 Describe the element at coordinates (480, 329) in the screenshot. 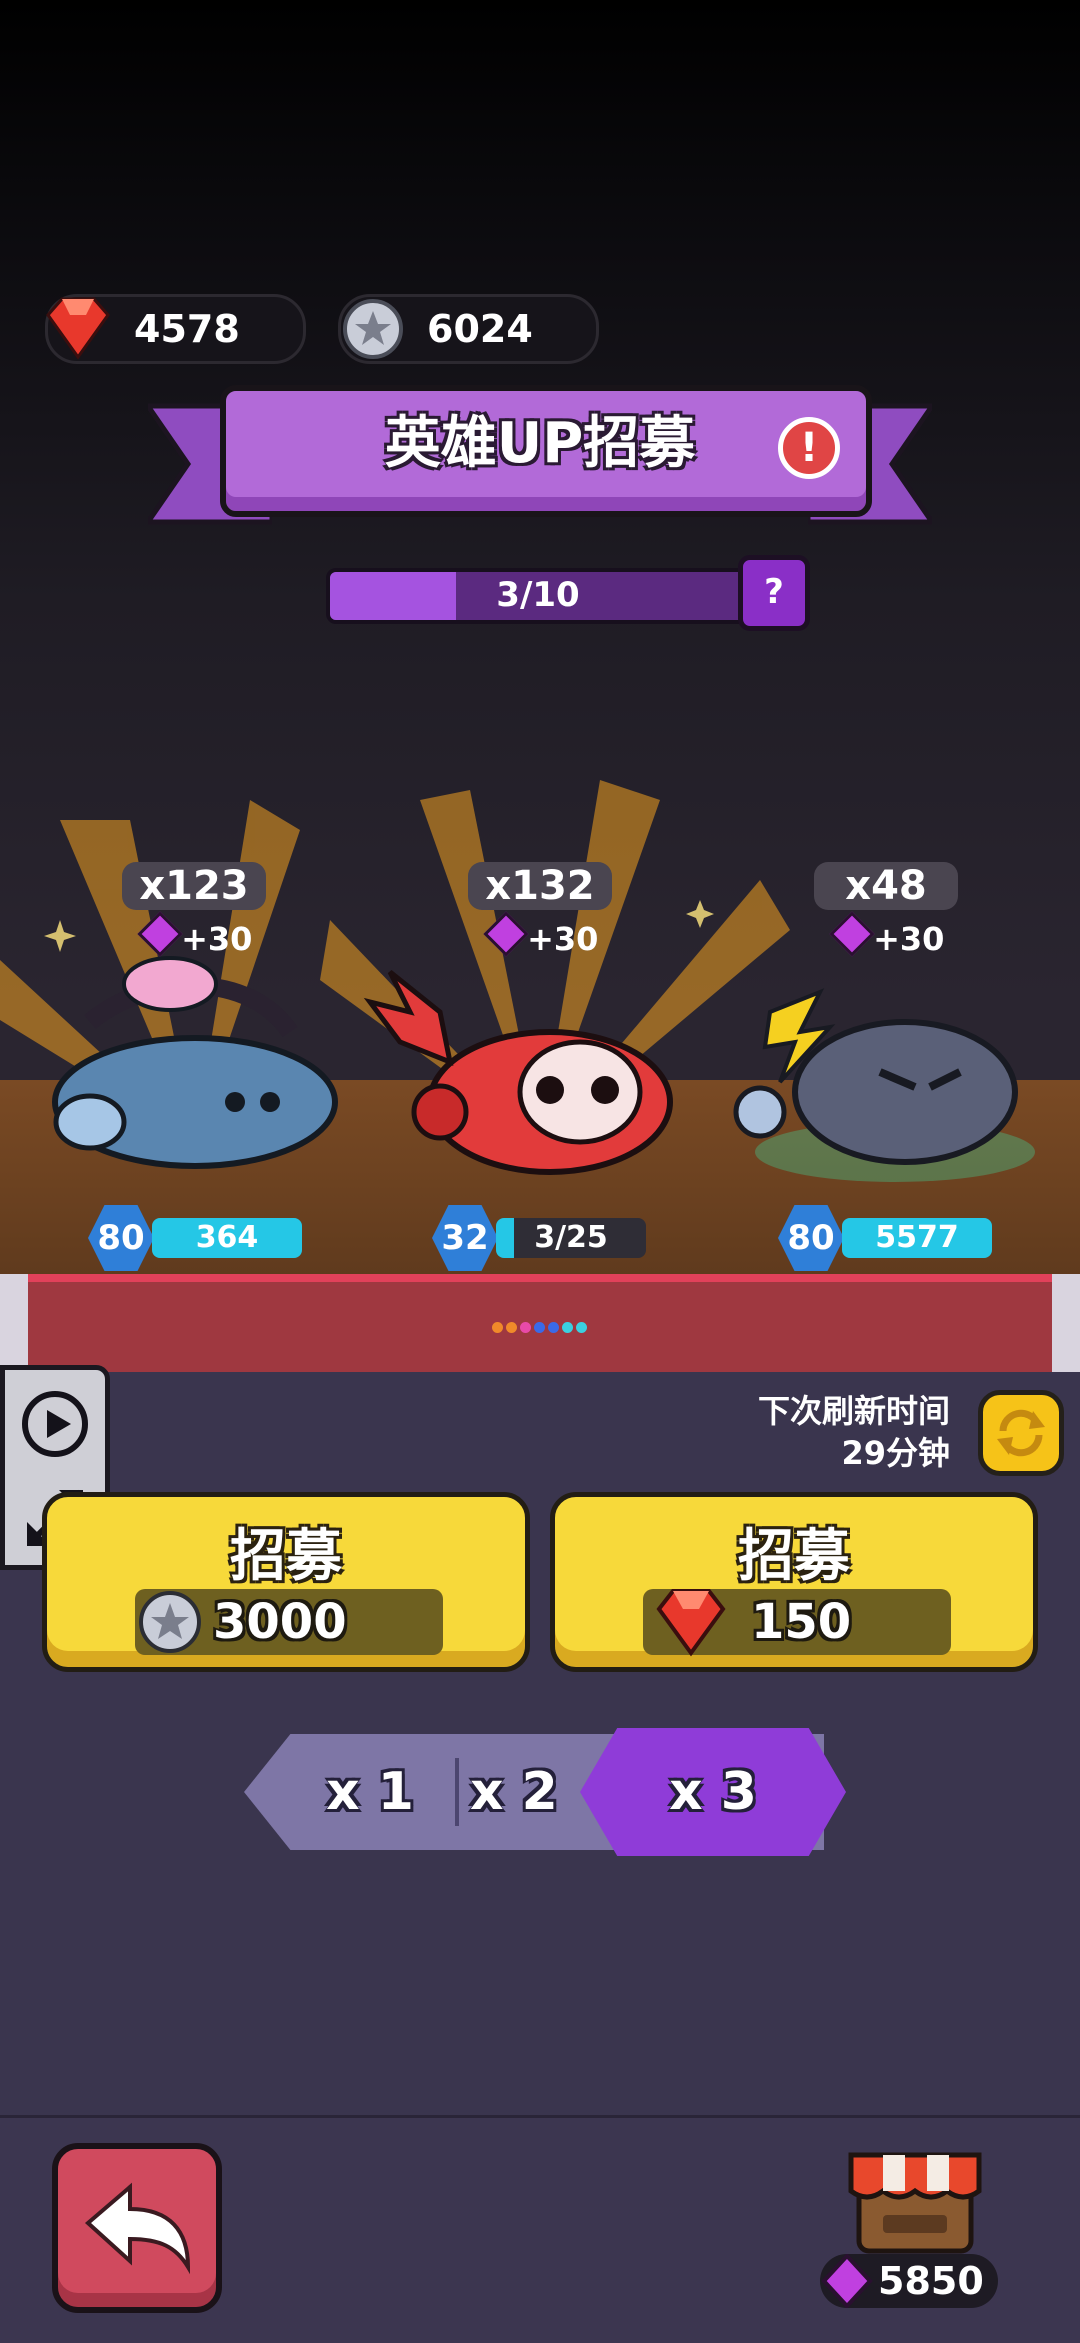

I see `coin-count: 6024` at that location.